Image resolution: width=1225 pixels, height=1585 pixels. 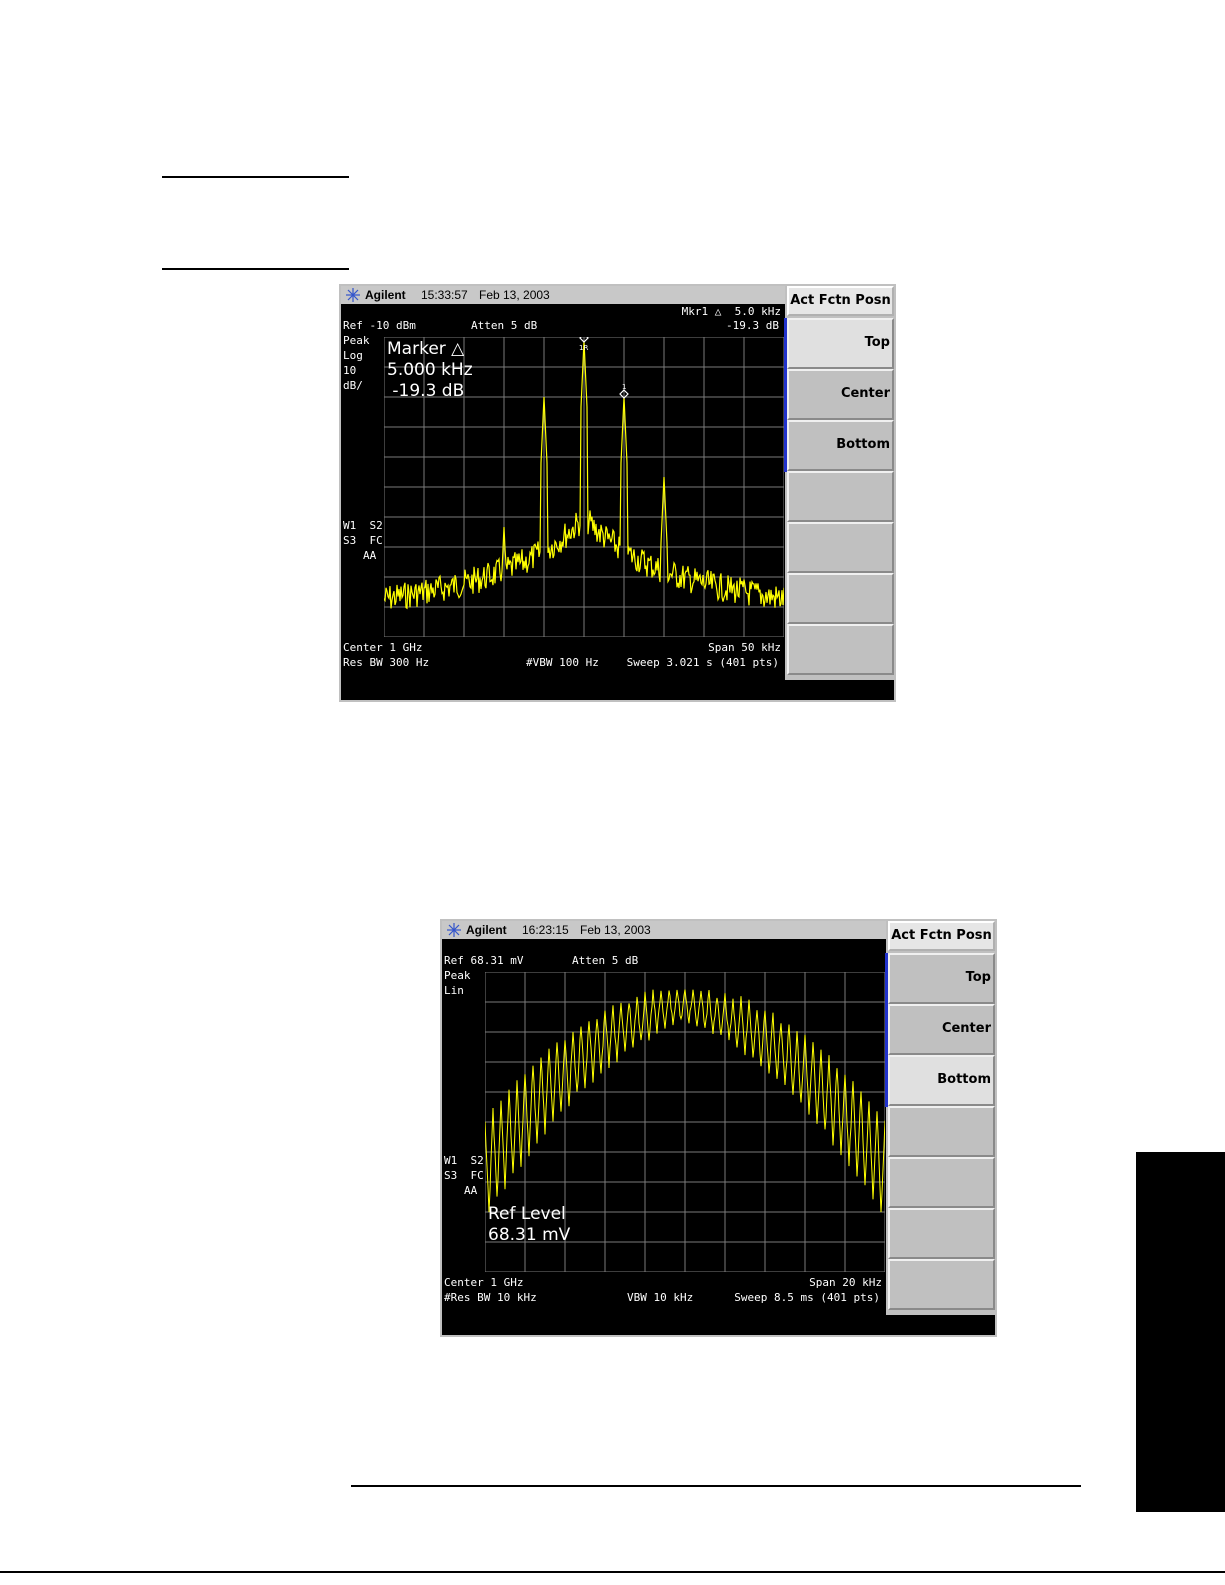 I want to click on res-bw-label: #Res BW 10 kHz, so click(x=490, y=1297).